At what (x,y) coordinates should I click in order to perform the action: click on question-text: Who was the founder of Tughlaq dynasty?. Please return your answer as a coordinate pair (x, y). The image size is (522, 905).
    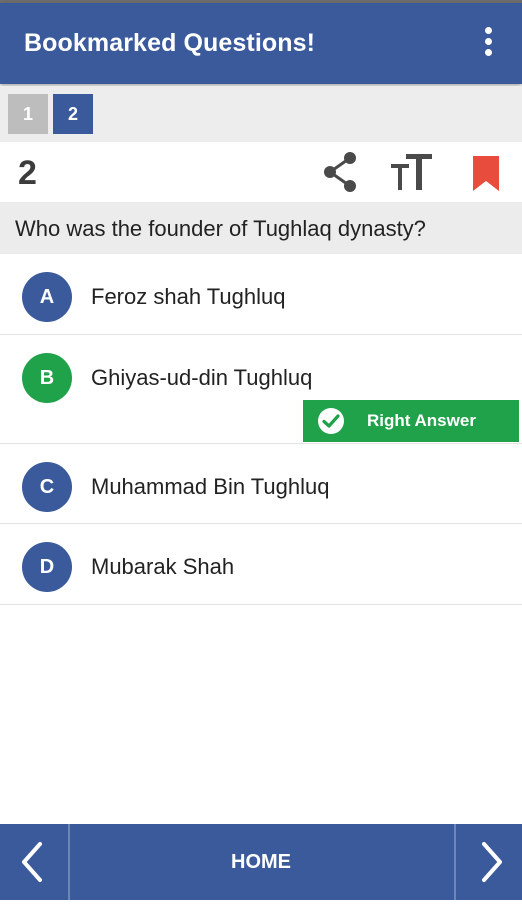
    Looking at the image, I should click on (220, 228).